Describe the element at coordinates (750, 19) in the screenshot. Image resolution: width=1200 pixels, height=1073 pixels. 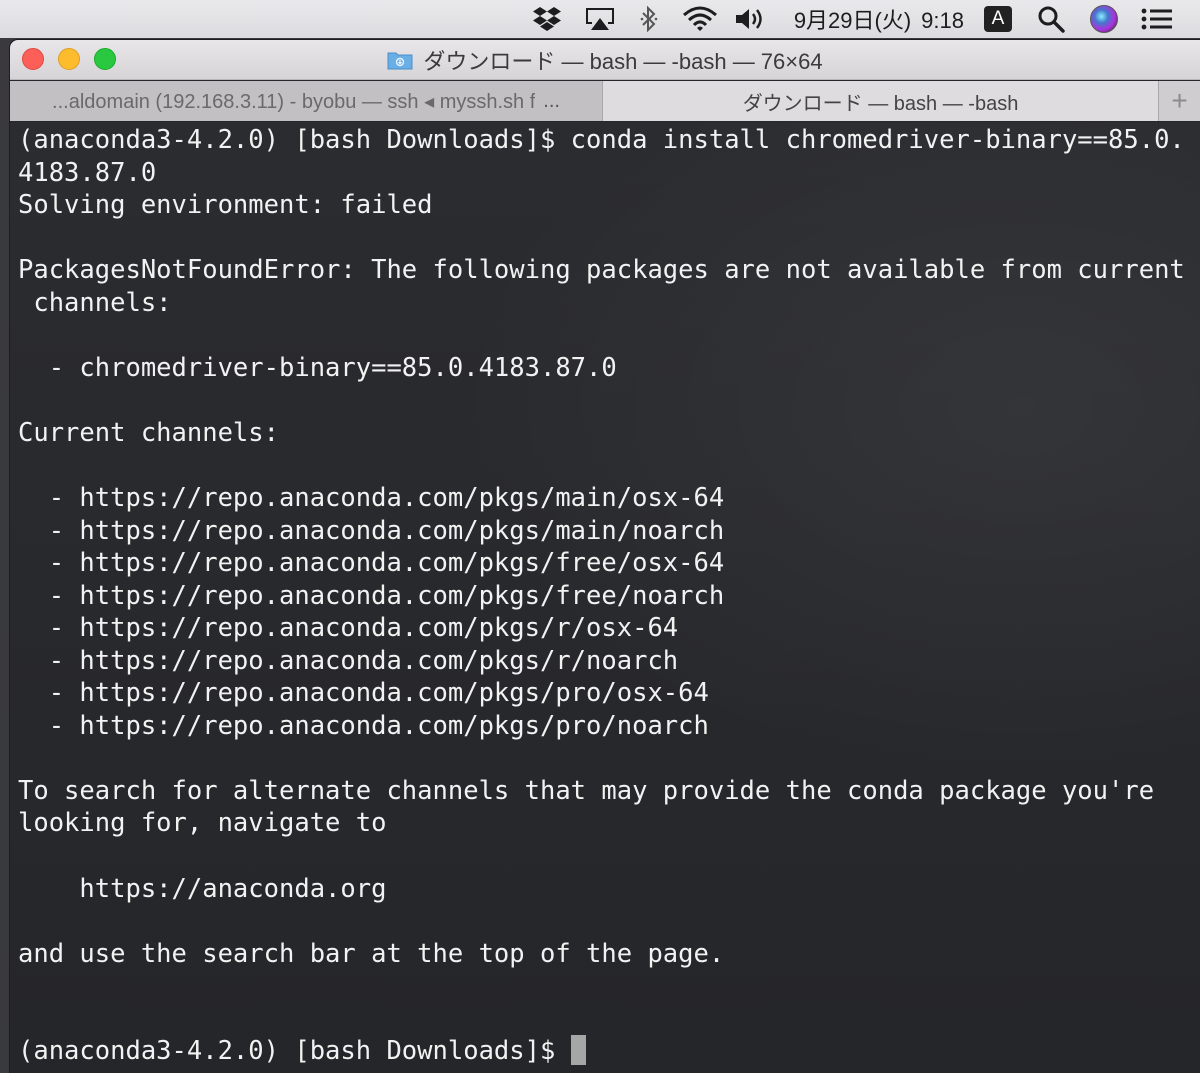
I see `volume-icon` at that location.